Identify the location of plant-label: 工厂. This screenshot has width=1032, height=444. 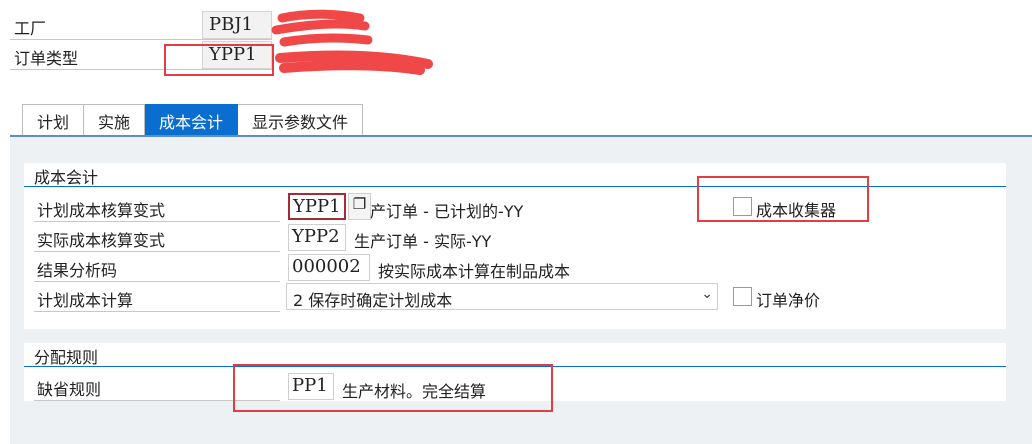
(30, 28).